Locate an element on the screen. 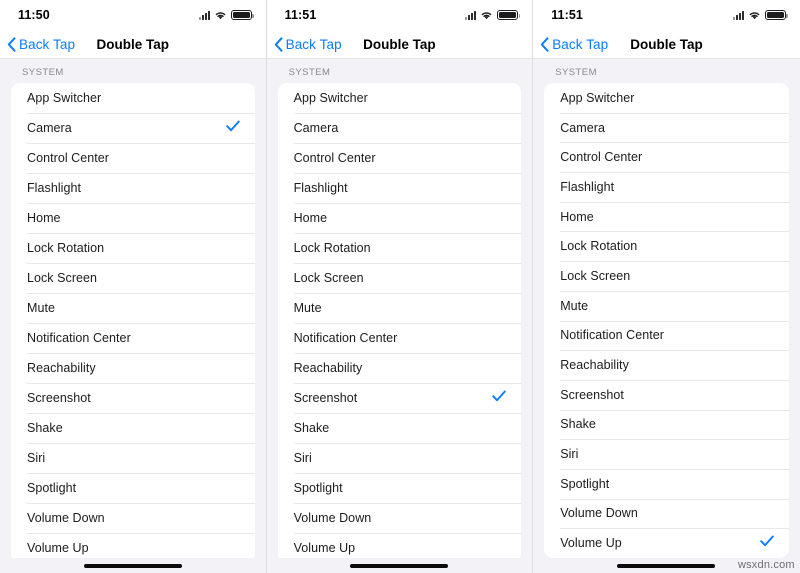 This screenshot has width=800, height=573. list-item-label: Notification Center is located at coordinates (612, 335).